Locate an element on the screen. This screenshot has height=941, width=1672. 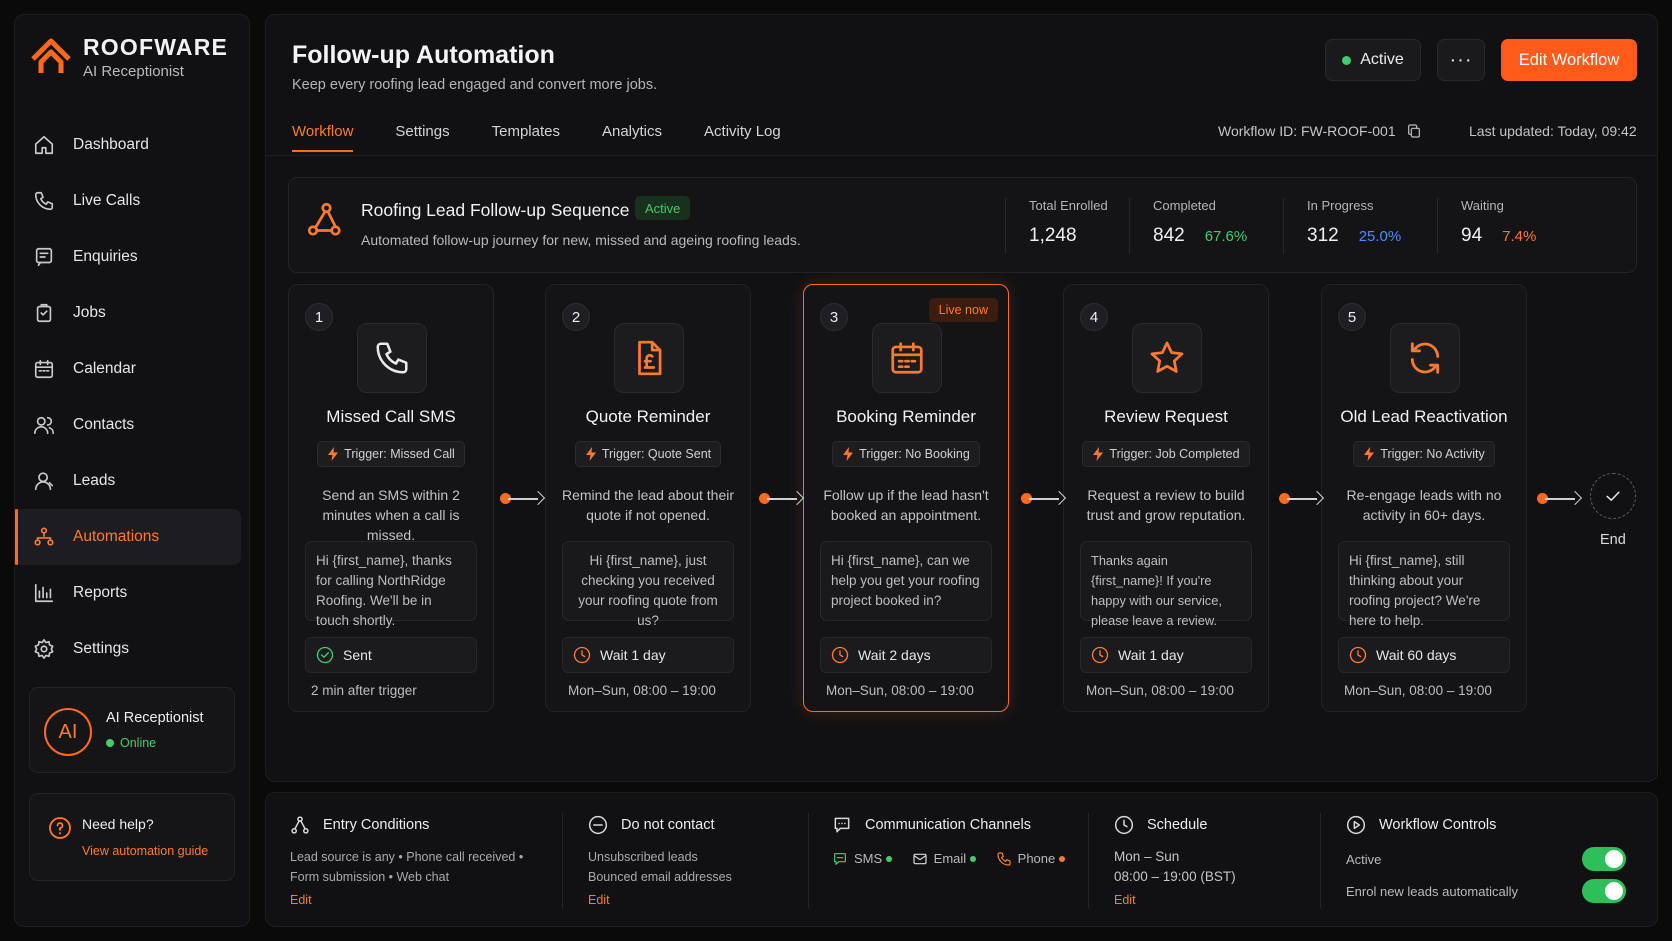
step-status: Wait 1 day is located at coordinates (648, 655).